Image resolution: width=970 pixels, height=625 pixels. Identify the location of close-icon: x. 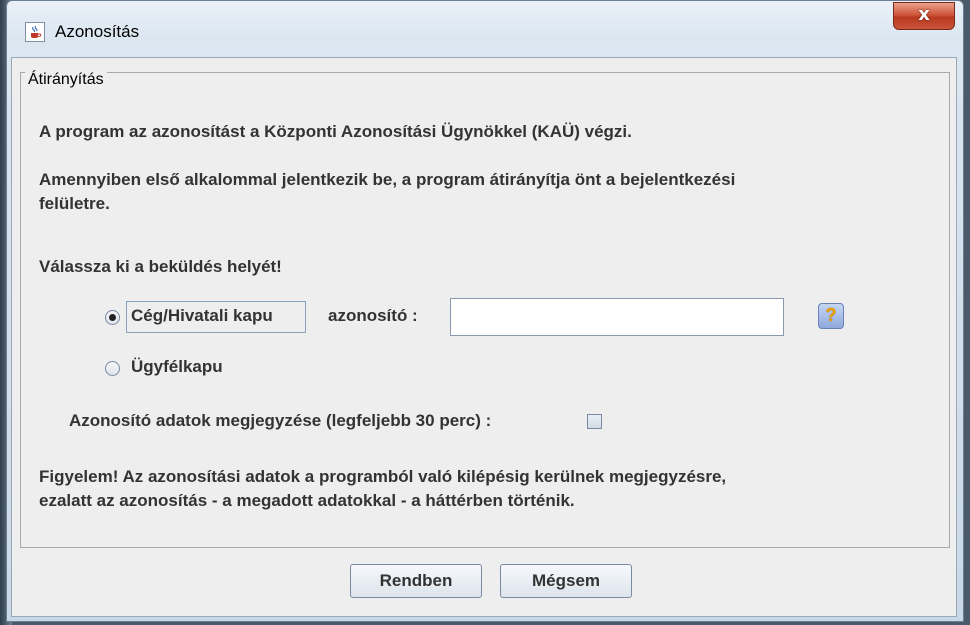
(924, 14).